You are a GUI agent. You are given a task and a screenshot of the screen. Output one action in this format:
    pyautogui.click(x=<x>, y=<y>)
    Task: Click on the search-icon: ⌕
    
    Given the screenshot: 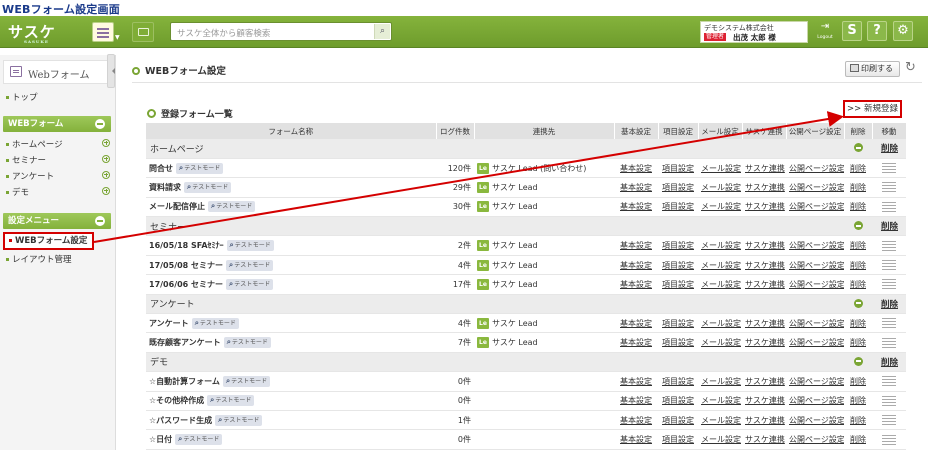 What is the action you would take?
    pyautogui.click(x=382, y=31)
    